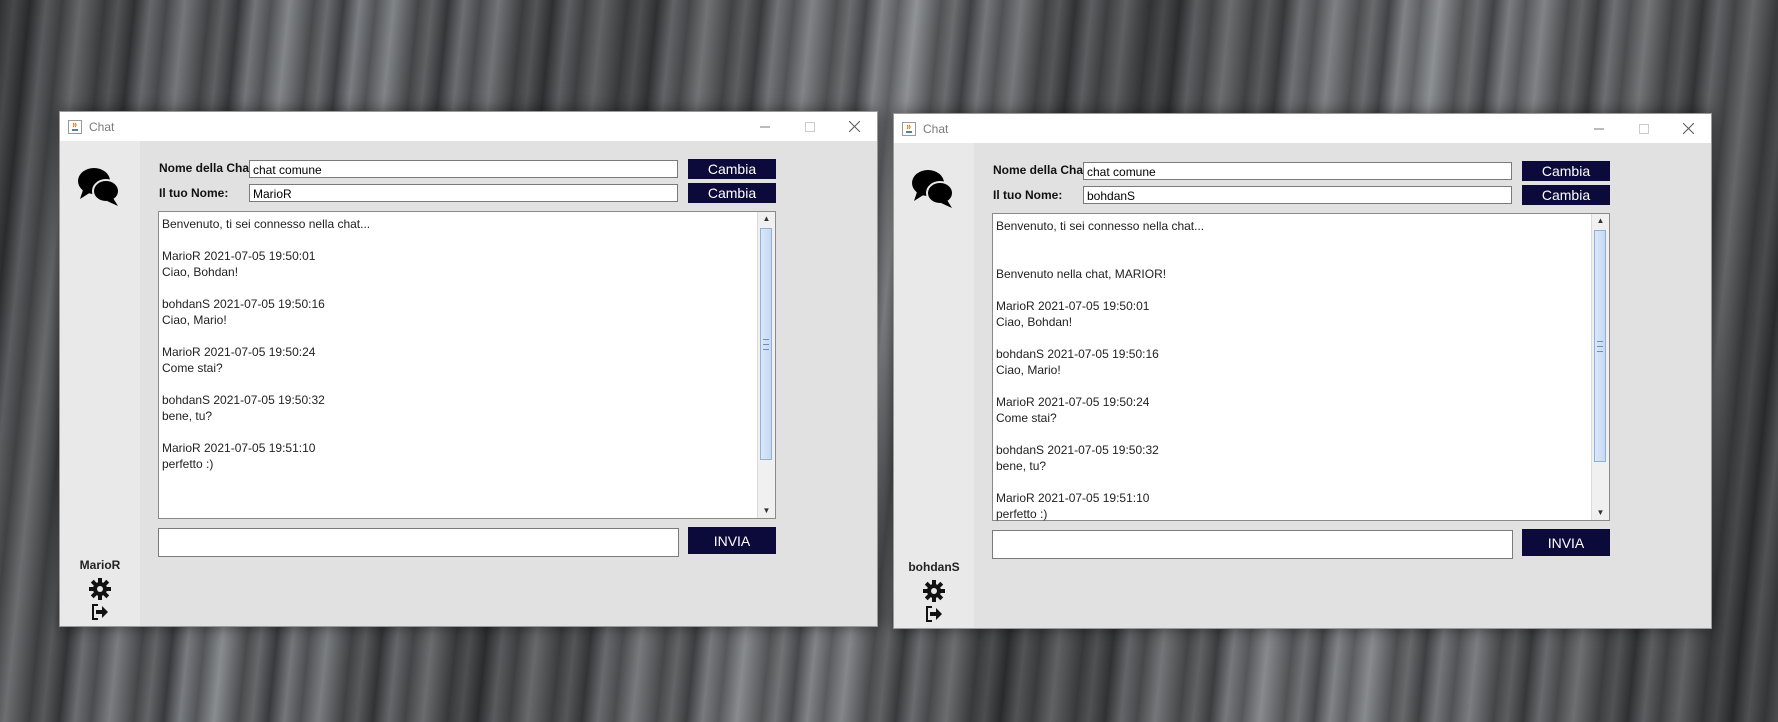 This screenshot has height=722, width=1778. What do you see at coordinates (100, 383) in the screenshot?
I see `sidebar: MarioR` at bounding box center [100, 383].